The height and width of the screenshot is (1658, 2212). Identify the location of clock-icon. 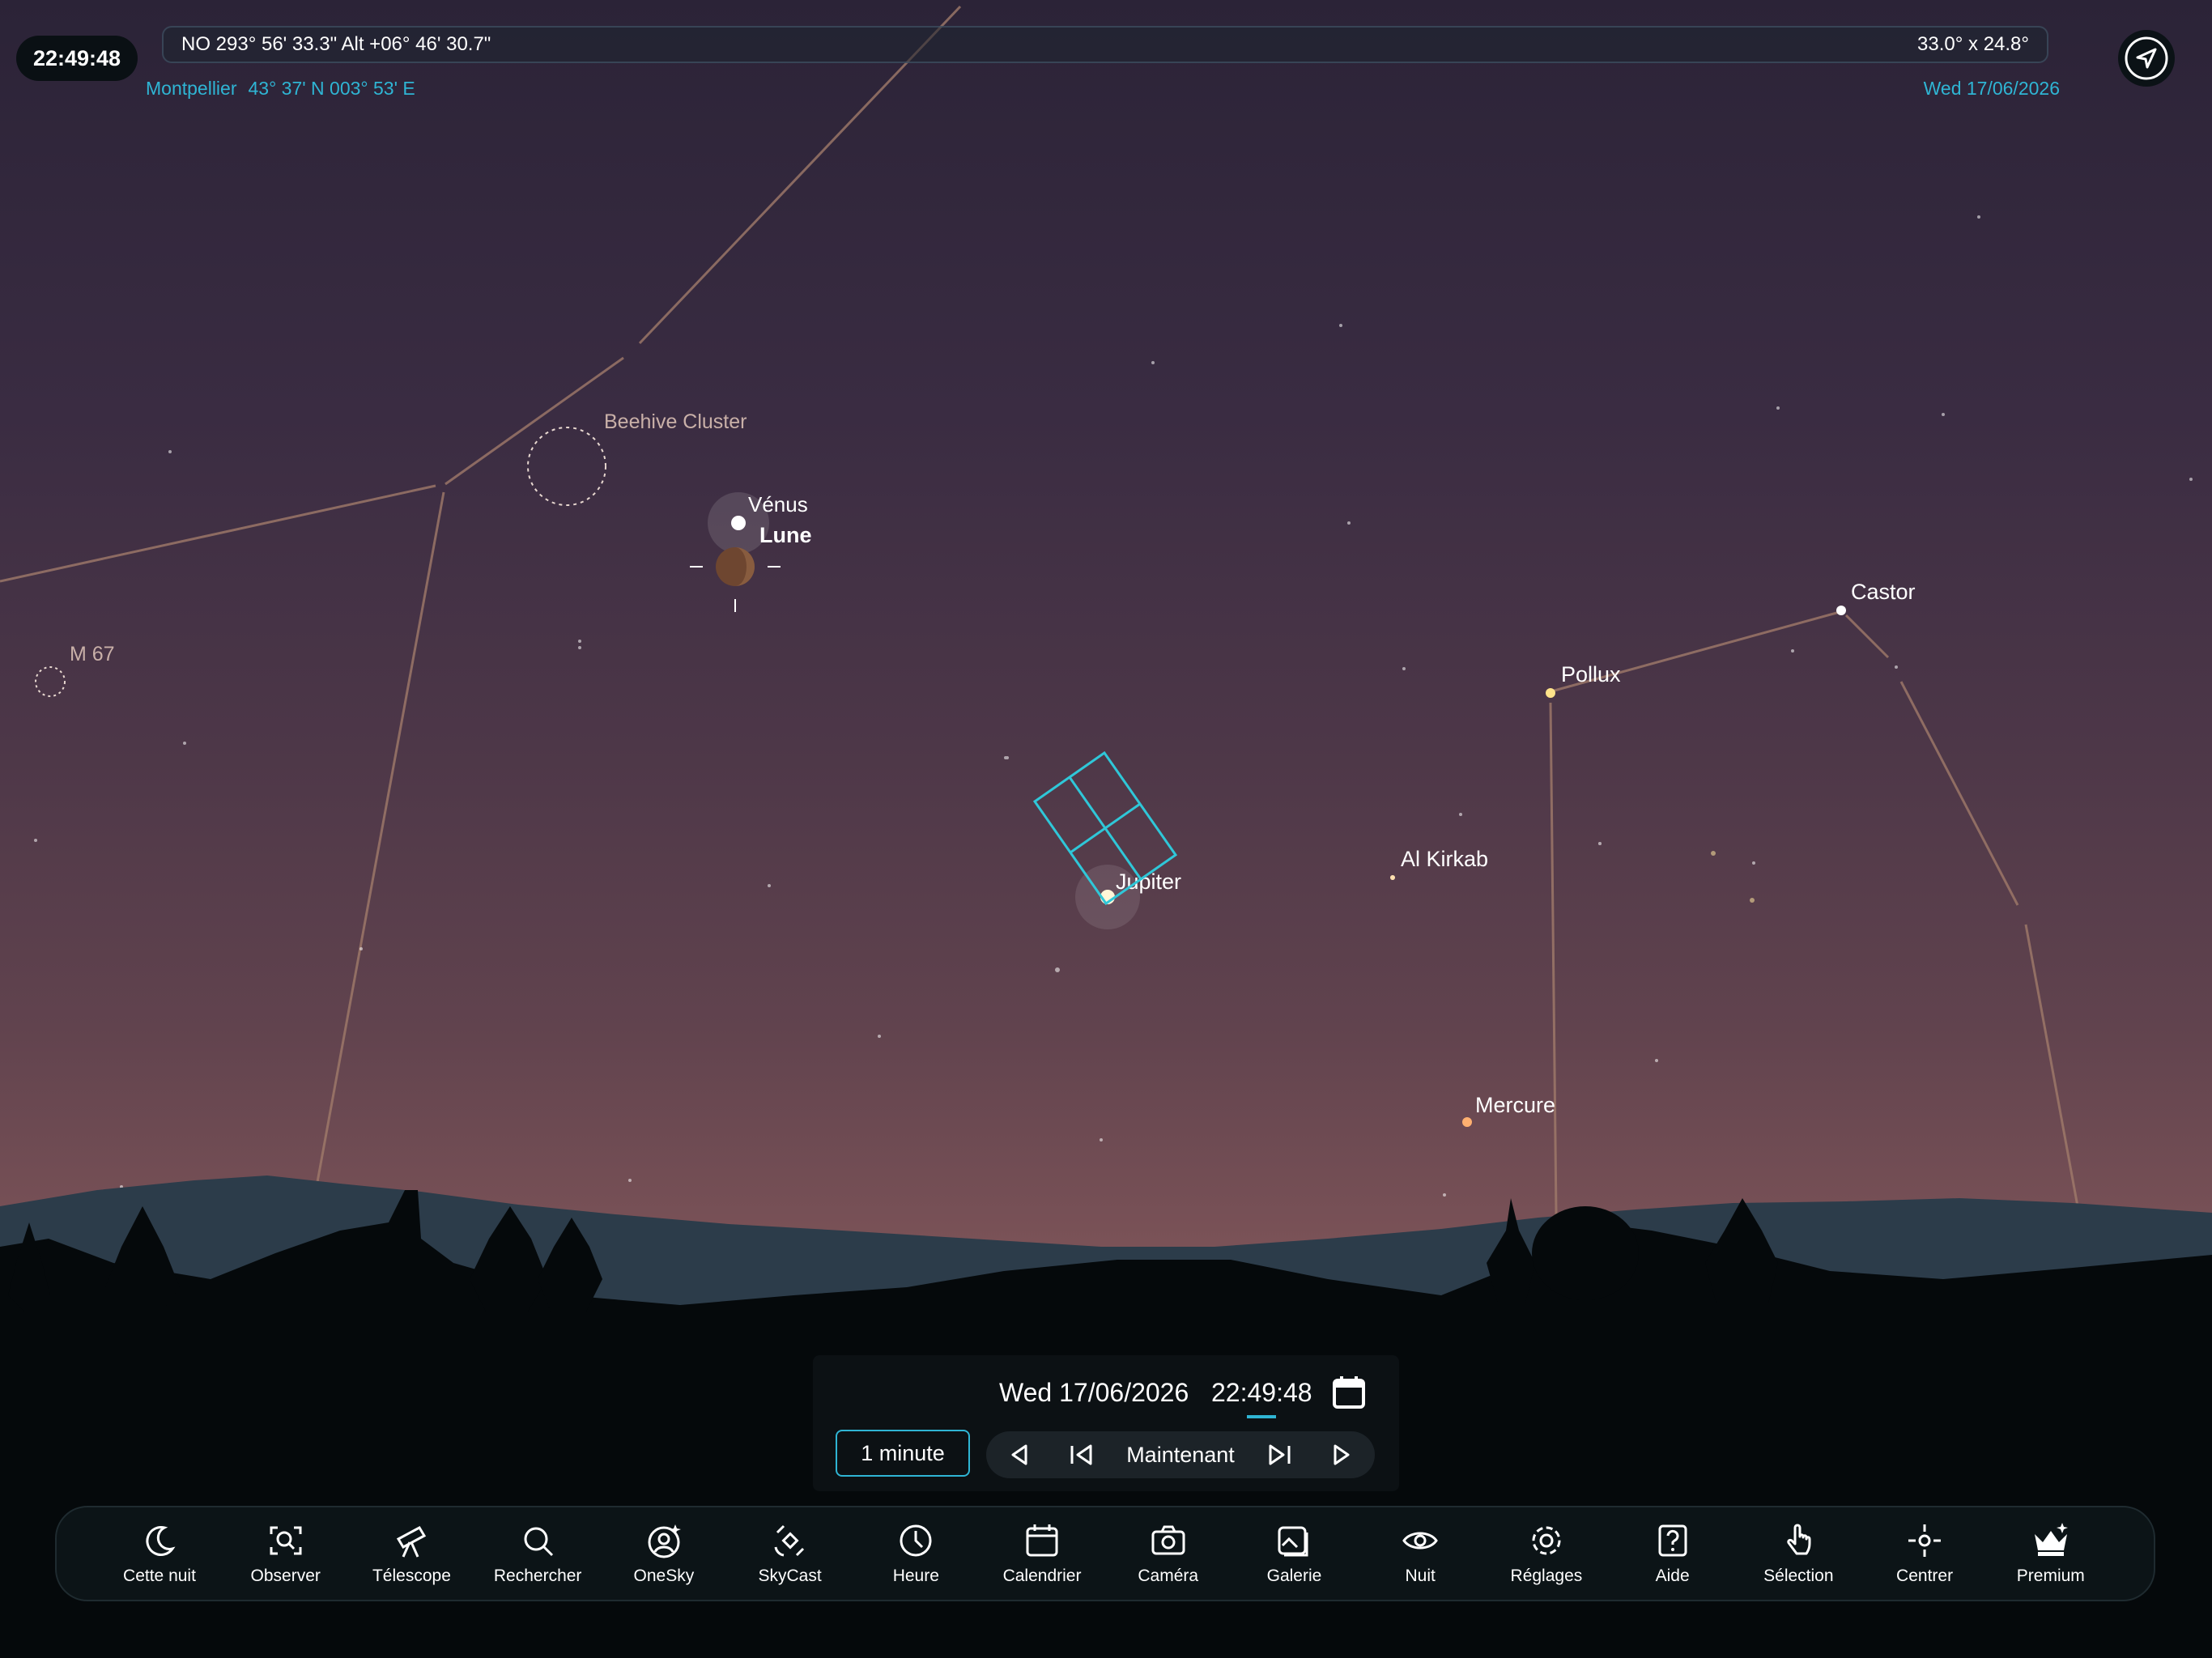
(916, 1540).